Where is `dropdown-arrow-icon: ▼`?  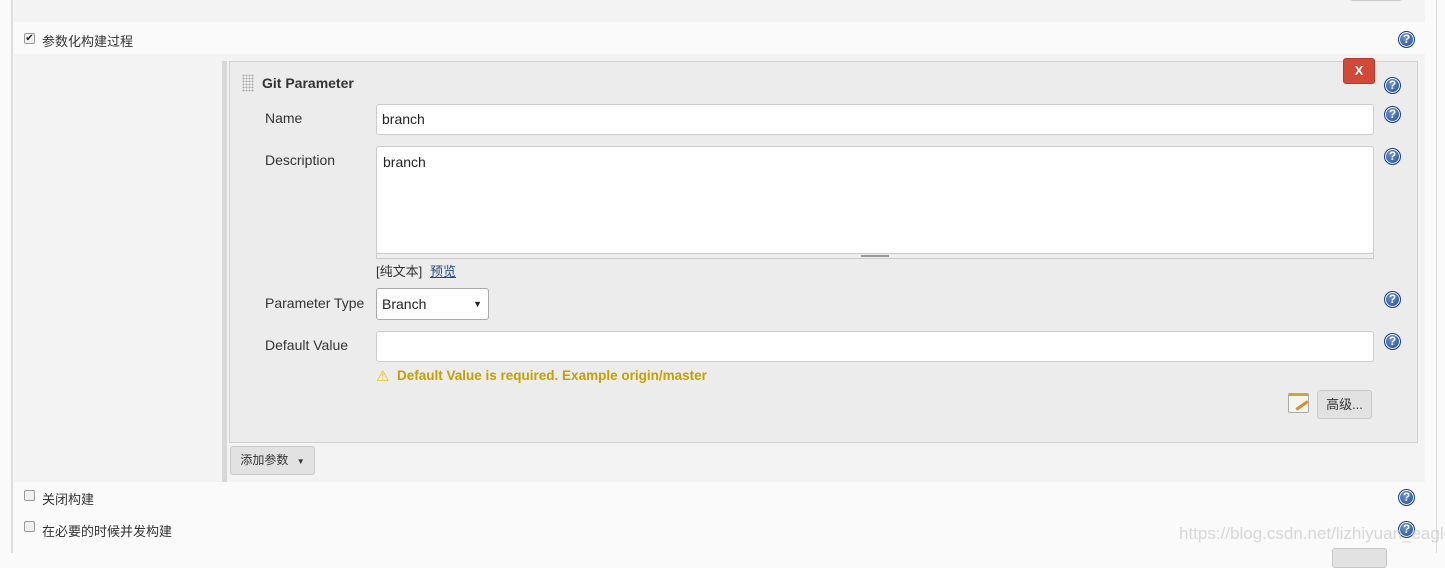 dropdown-arrow-icon: ▼ is located at coordinates (477, 304).